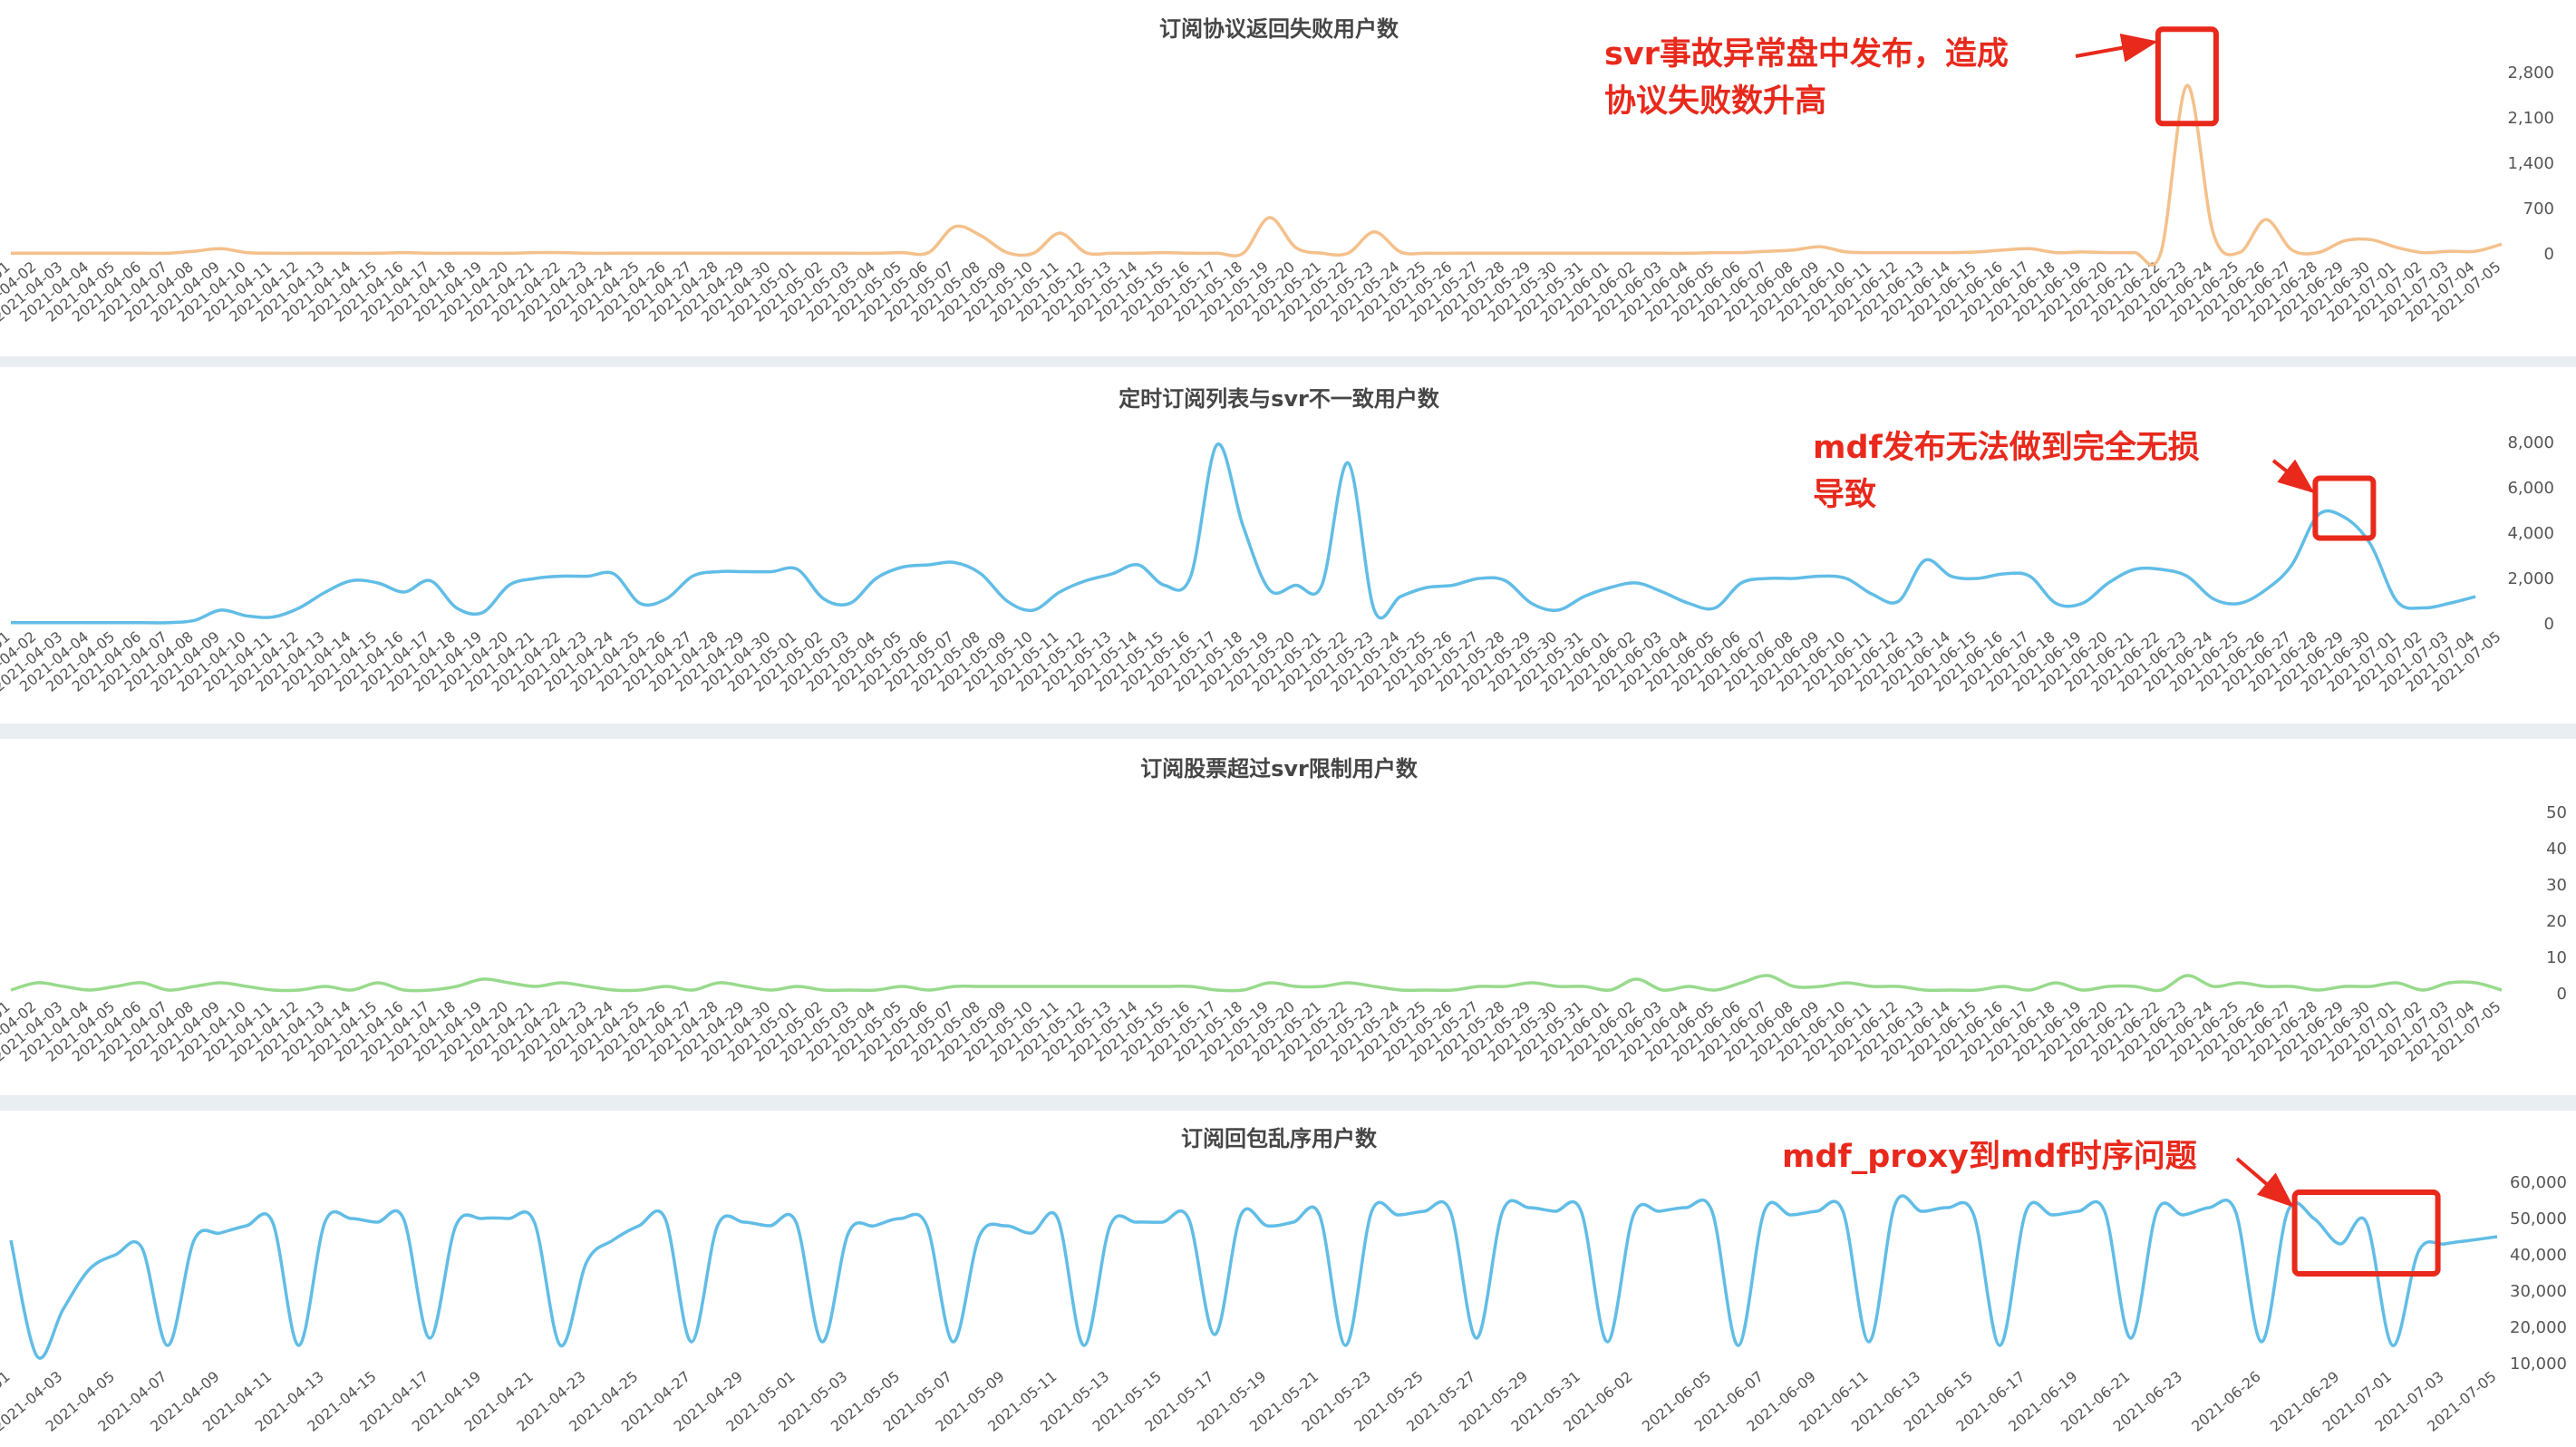 This screenshot has height=1447, width=2576. Describe the element at coordinates (2556, 849) in the screenshot. I see `y-tick-label: 40` at that location.